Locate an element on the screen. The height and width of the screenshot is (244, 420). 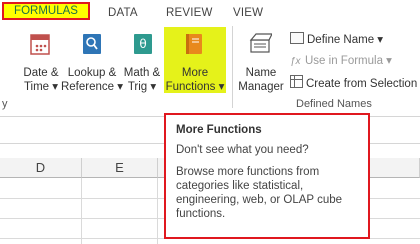
math-trig-button: Math & Trig ▾ is located at coordinates (142, 80).